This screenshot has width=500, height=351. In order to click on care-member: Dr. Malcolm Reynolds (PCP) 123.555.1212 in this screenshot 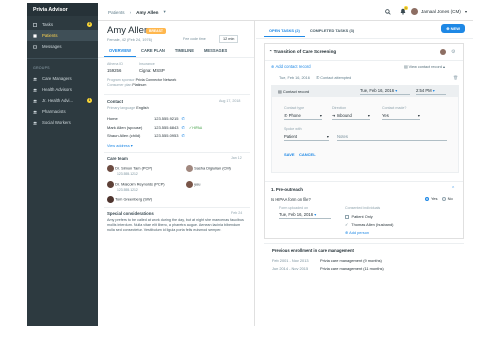, I will do `click(136, 186)`.